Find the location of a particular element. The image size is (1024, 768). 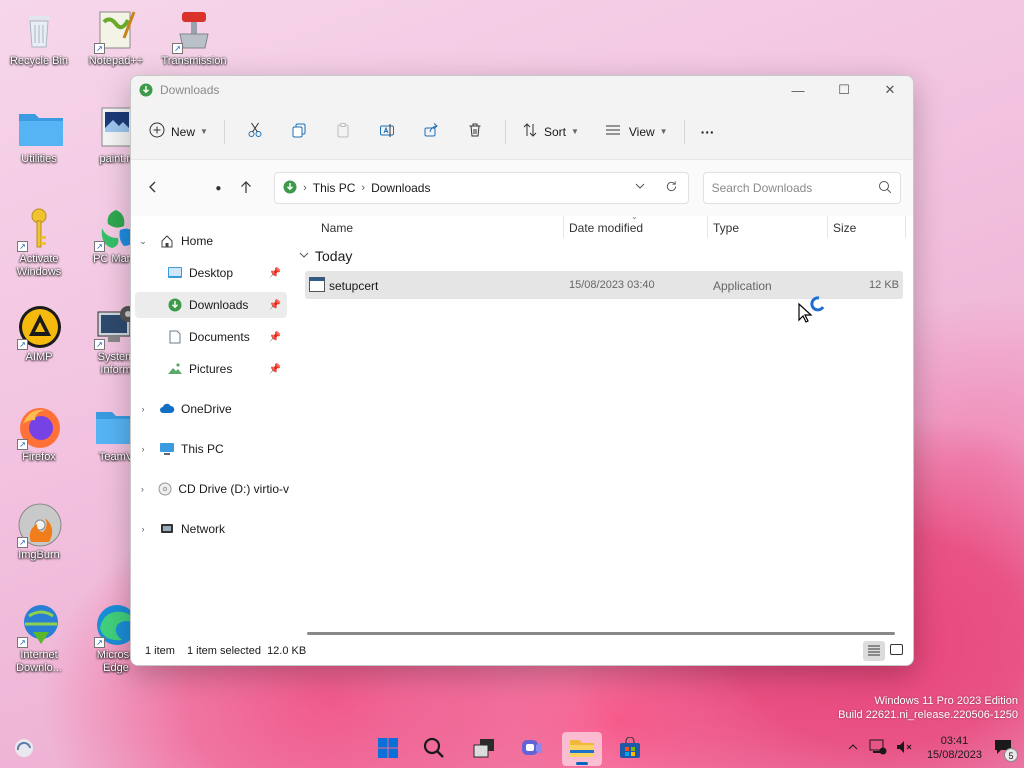

back-button is located at coordinates (153, 188).